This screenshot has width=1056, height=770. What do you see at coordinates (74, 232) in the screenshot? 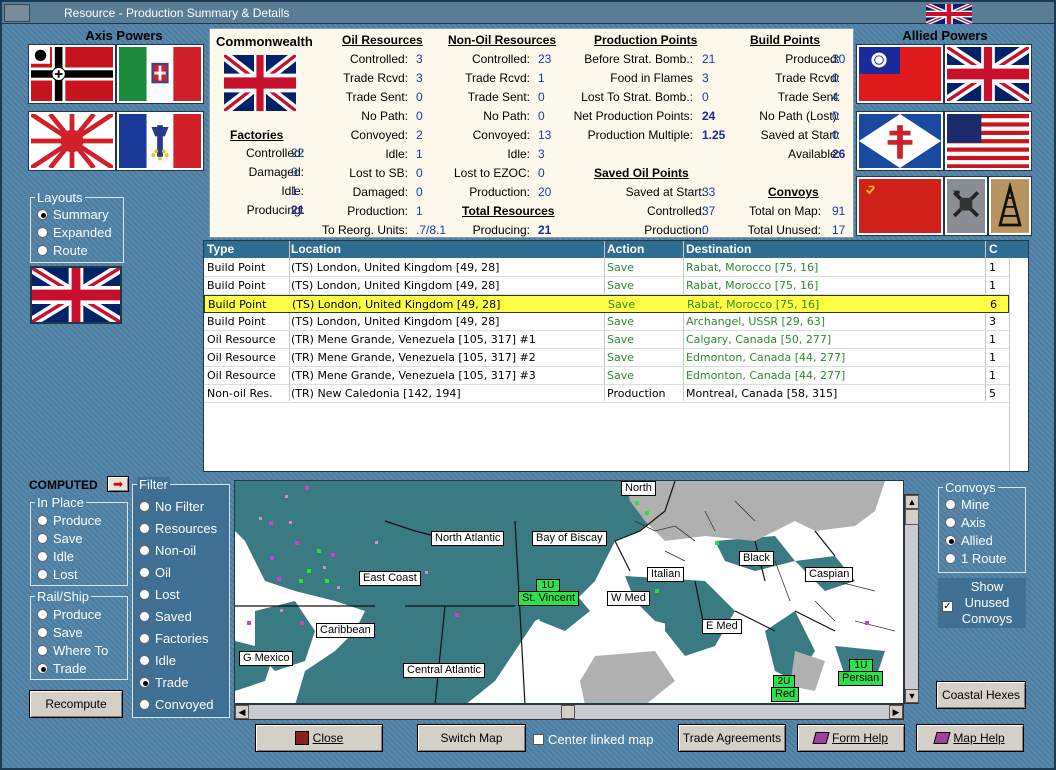
I see `layout-expanded-radio: Expanded` at bounding box center [74, 232].